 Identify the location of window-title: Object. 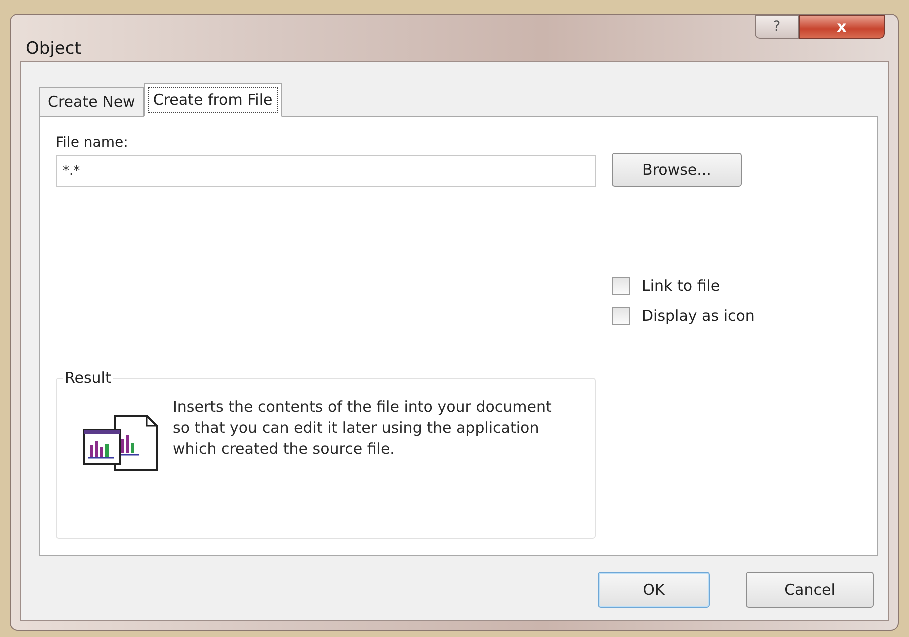
(54, 49).